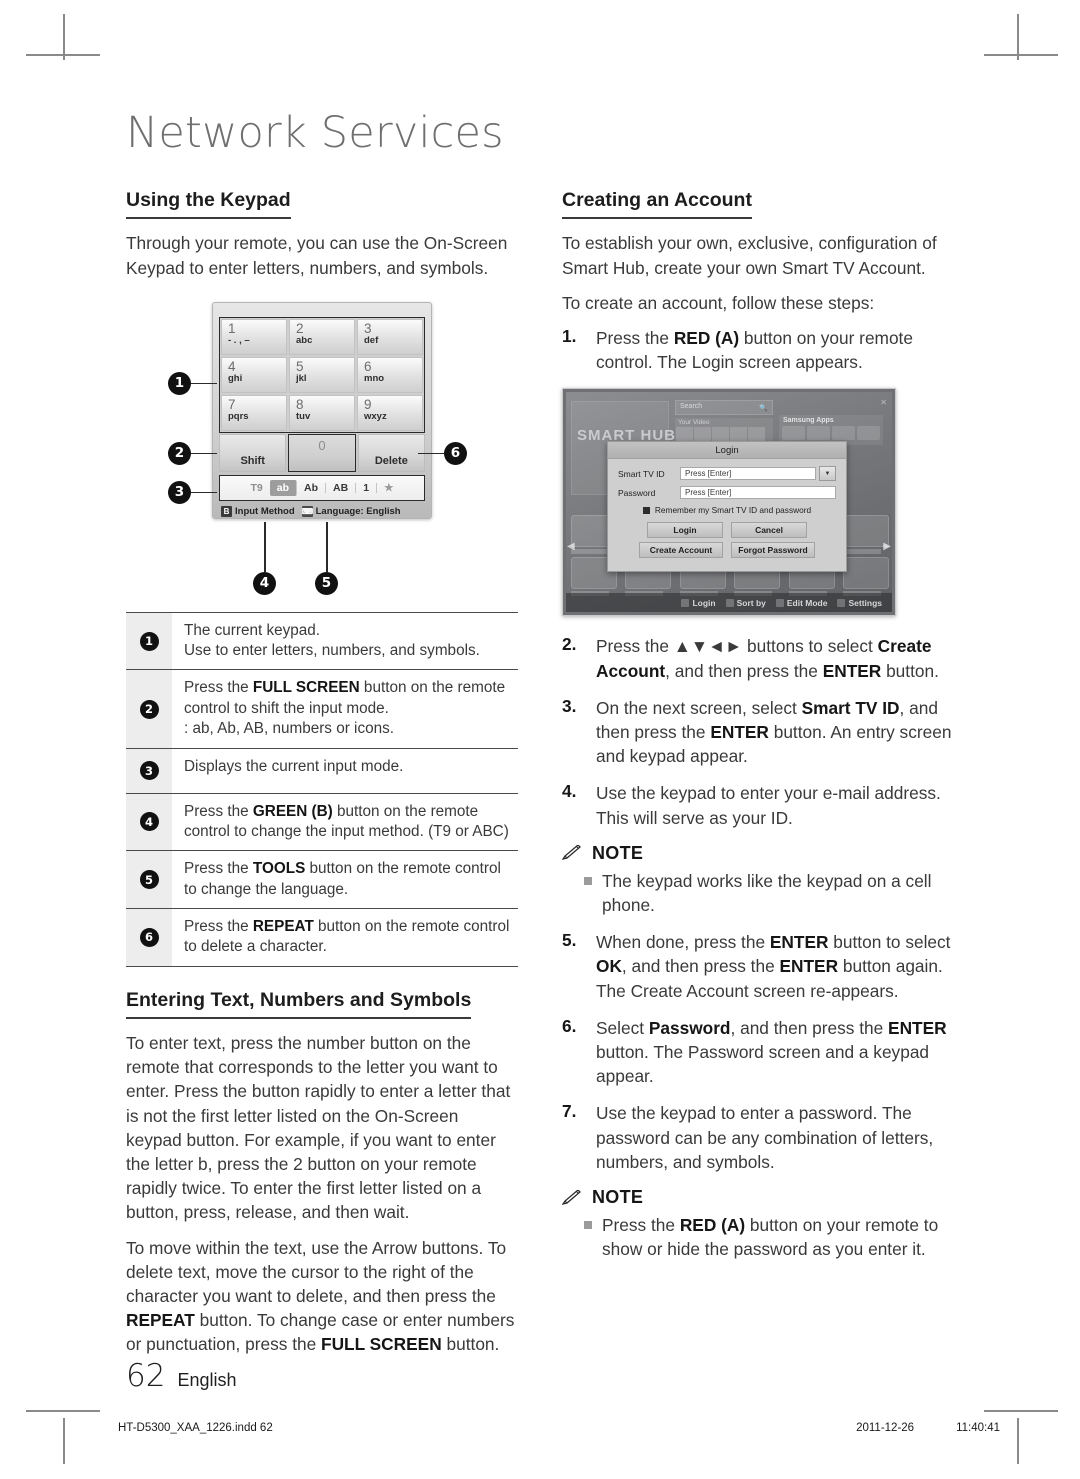 The image size is (1080, 1479). Describe the element at coordinates (390, 336) in the screenshot. I see `keypad-key: 3 def` at that location.